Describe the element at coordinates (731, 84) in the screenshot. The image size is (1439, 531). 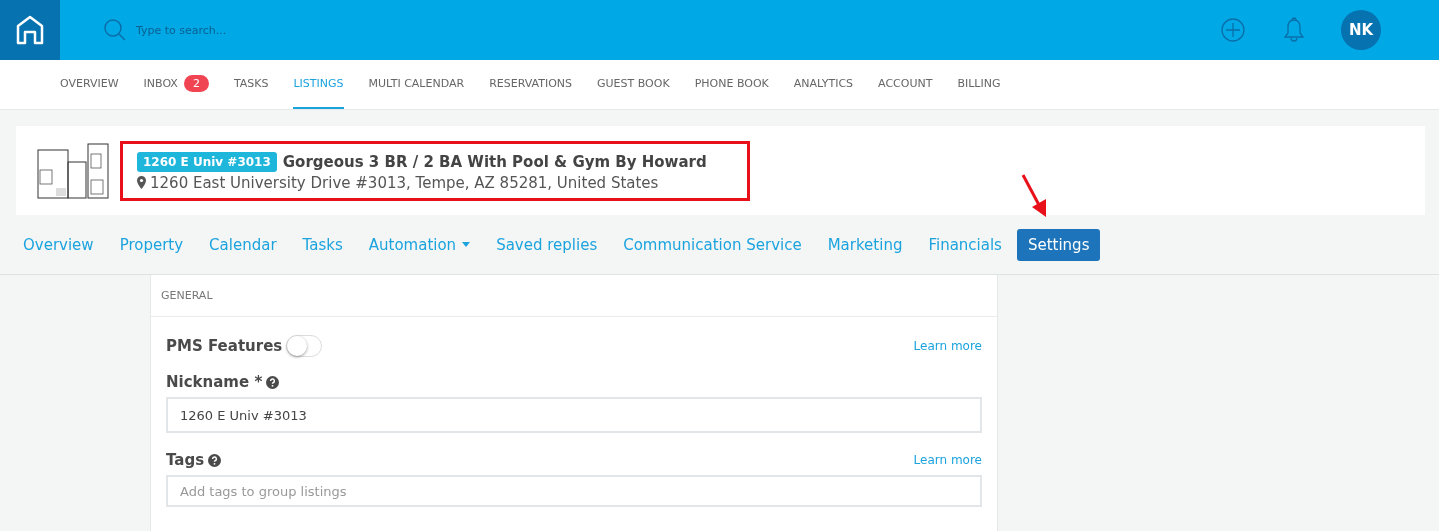
I see `nav-tab: PHONE BOOK` at that location.